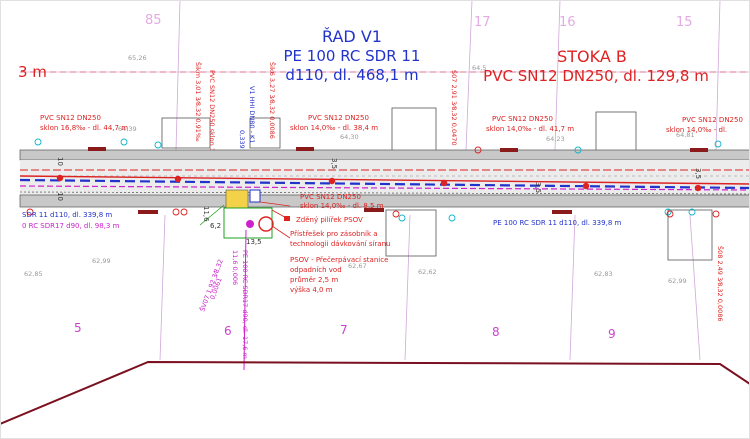 The height and width of the screenshot is (439, 750). I want to click on vertical-blue-labels: V1 HHI DN80 - K1 0,3391, so click(247, 119).